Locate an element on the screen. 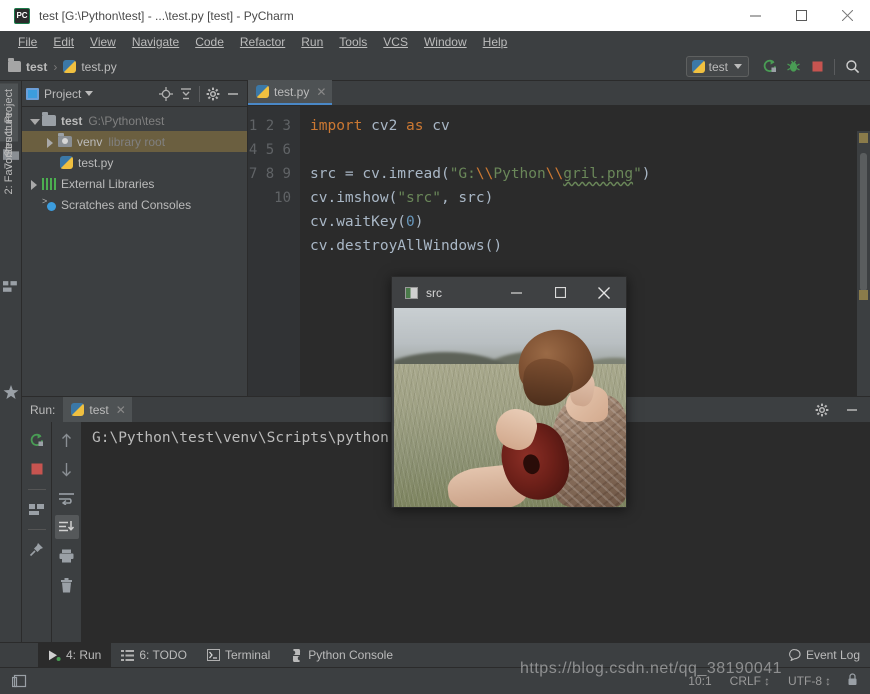 The width and height of the screenshot is (870, 694). bottom-tab-run: 4: Run is located at coordinates (75, 655).